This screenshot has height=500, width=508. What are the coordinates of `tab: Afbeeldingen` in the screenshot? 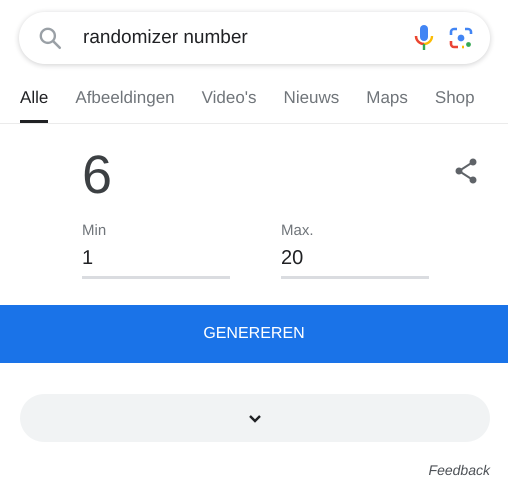 It's located at (125, 103).